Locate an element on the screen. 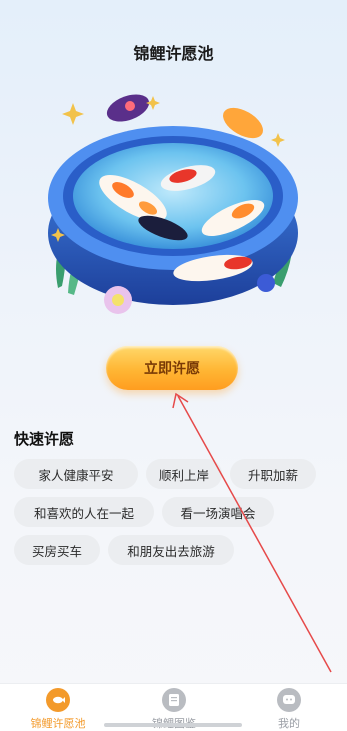  koi-icon is located at coordinates (58, 700).